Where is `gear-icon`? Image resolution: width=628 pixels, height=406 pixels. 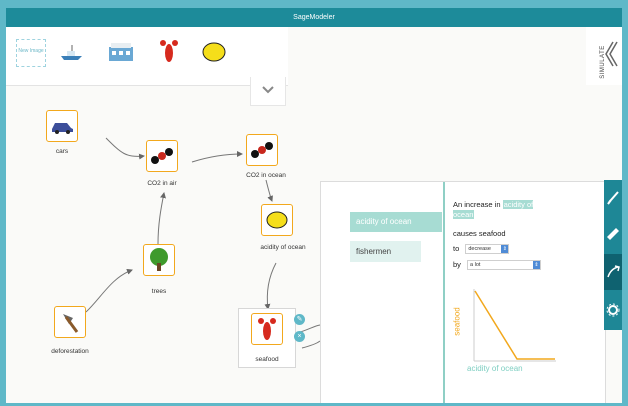 gear-icon is located at coordinates (613, 310).